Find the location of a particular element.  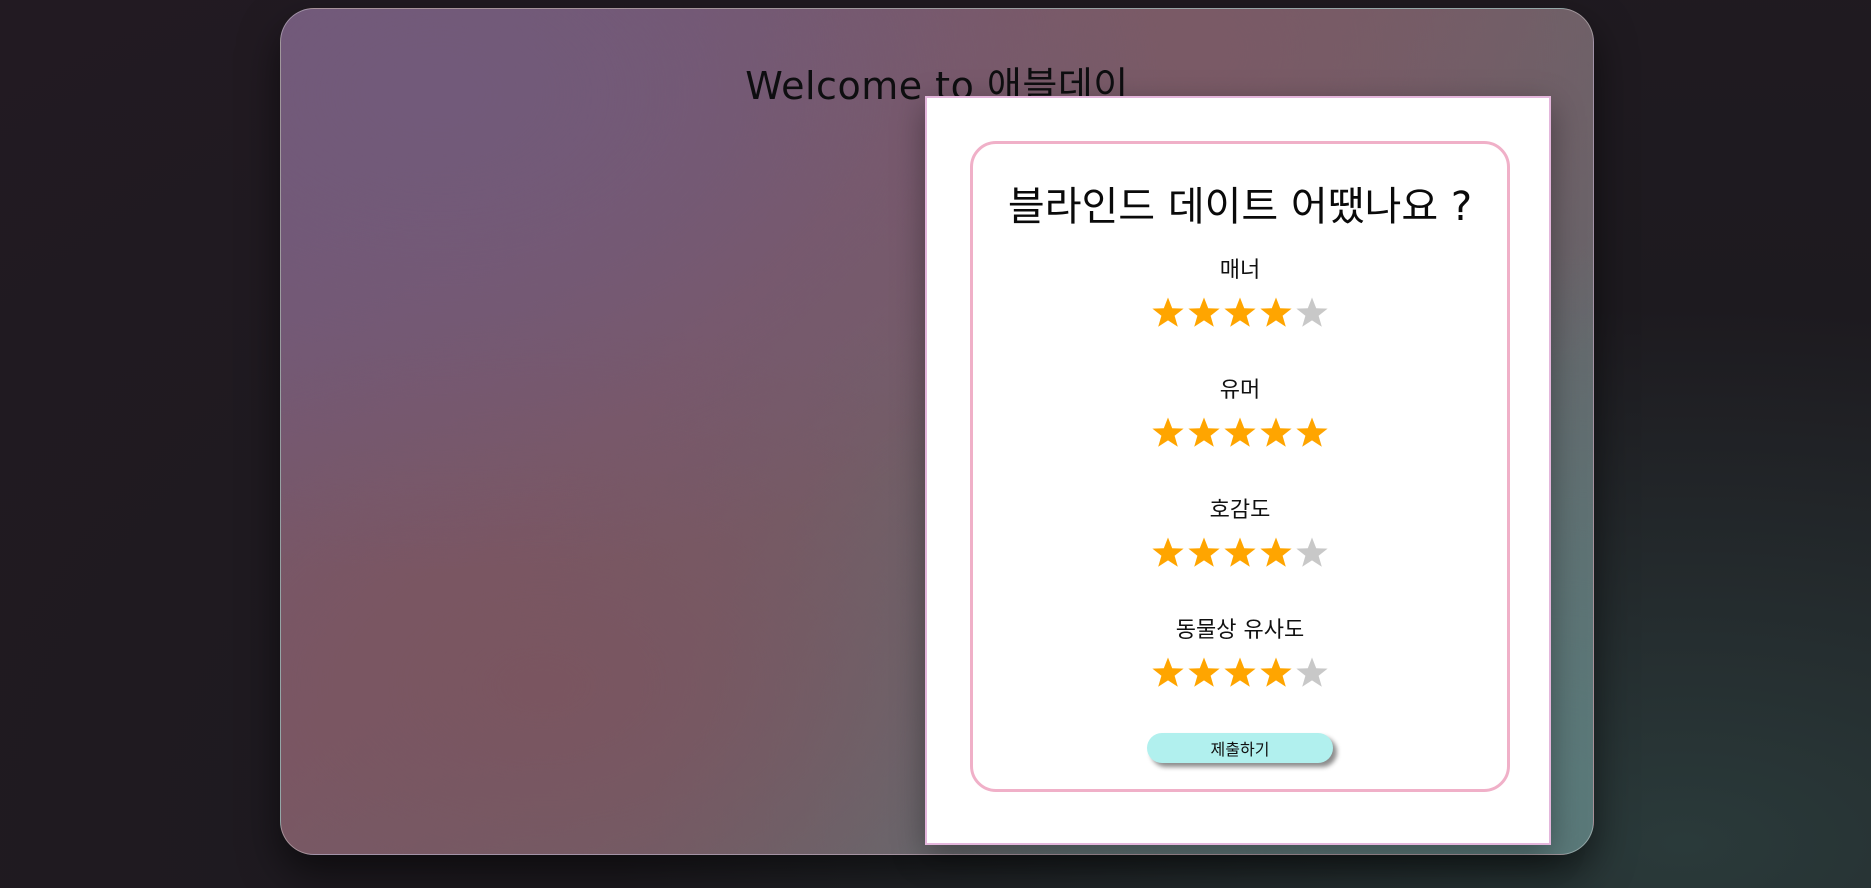

category-label-manner: 매너 is located at coordinates (1240, 270).